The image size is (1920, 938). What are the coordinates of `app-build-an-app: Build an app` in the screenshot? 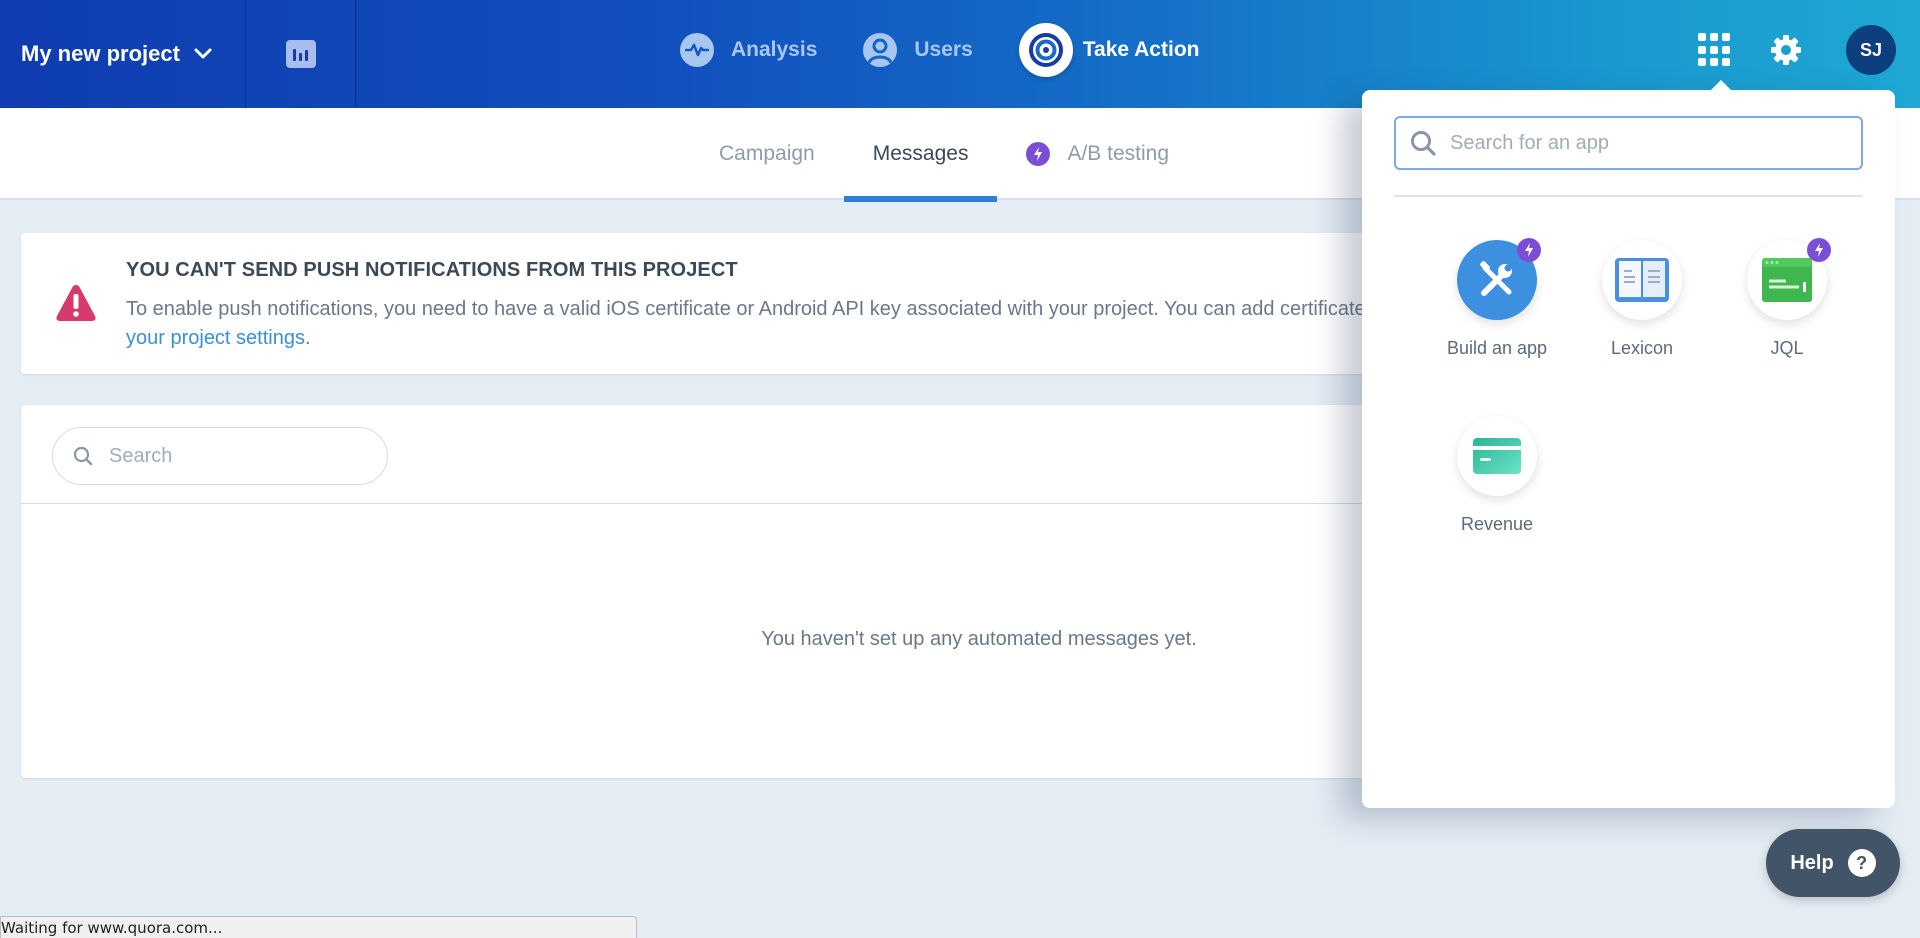 It's located at (1497, 298).